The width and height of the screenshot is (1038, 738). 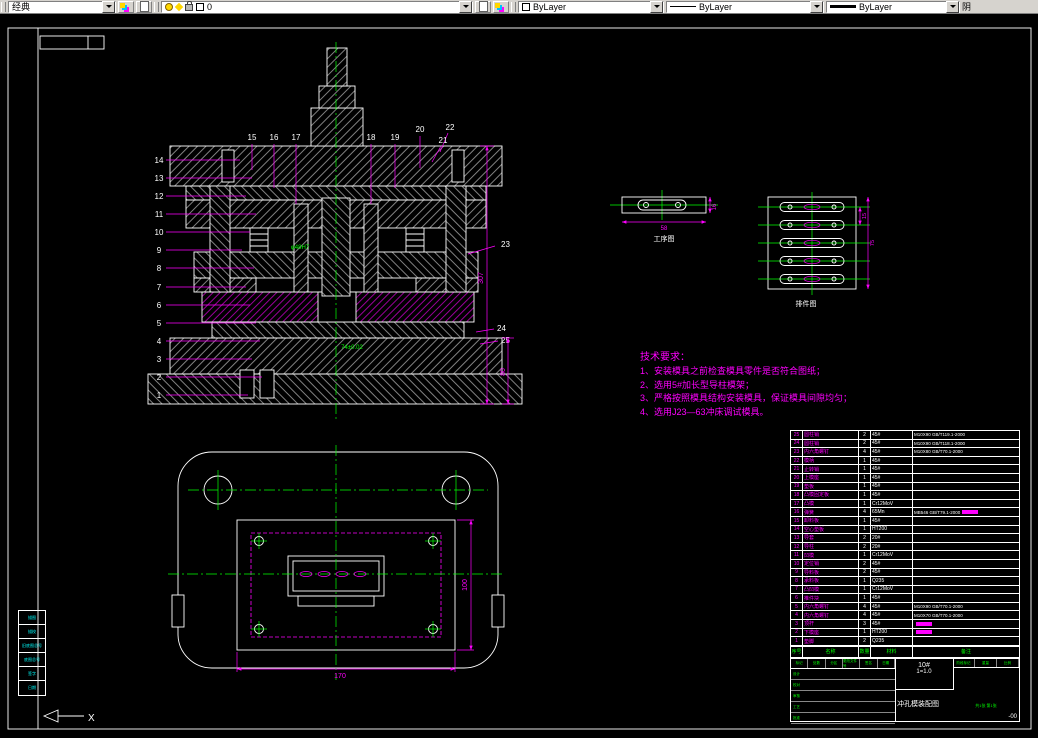 What do you see at coordinates (831, 486) in the screenshot?
I see `bom-cell-name: 垫板` at bounding box center [831, 486].